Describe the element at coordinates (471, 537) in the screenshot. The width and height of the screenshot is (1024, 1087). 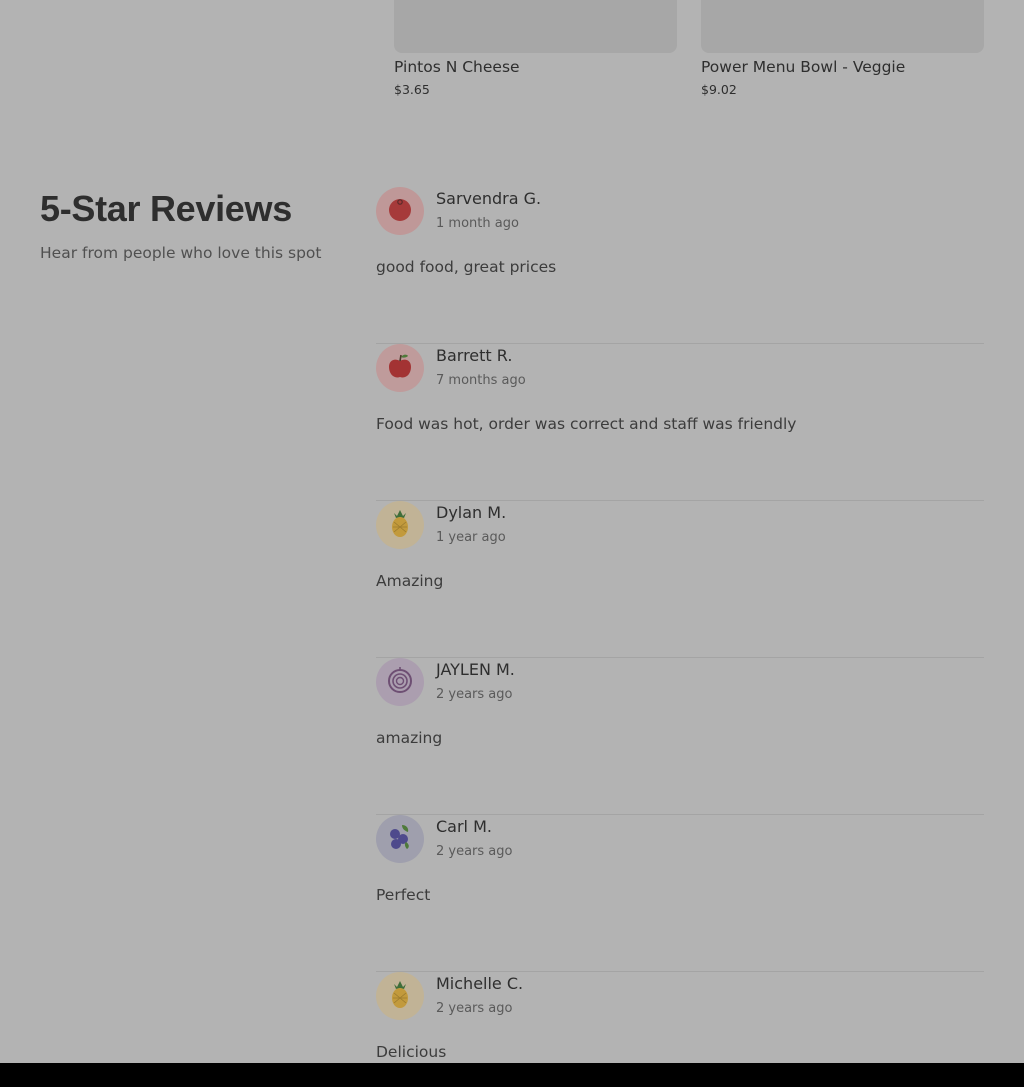
I see `review-time: 1 year ago` at that location.